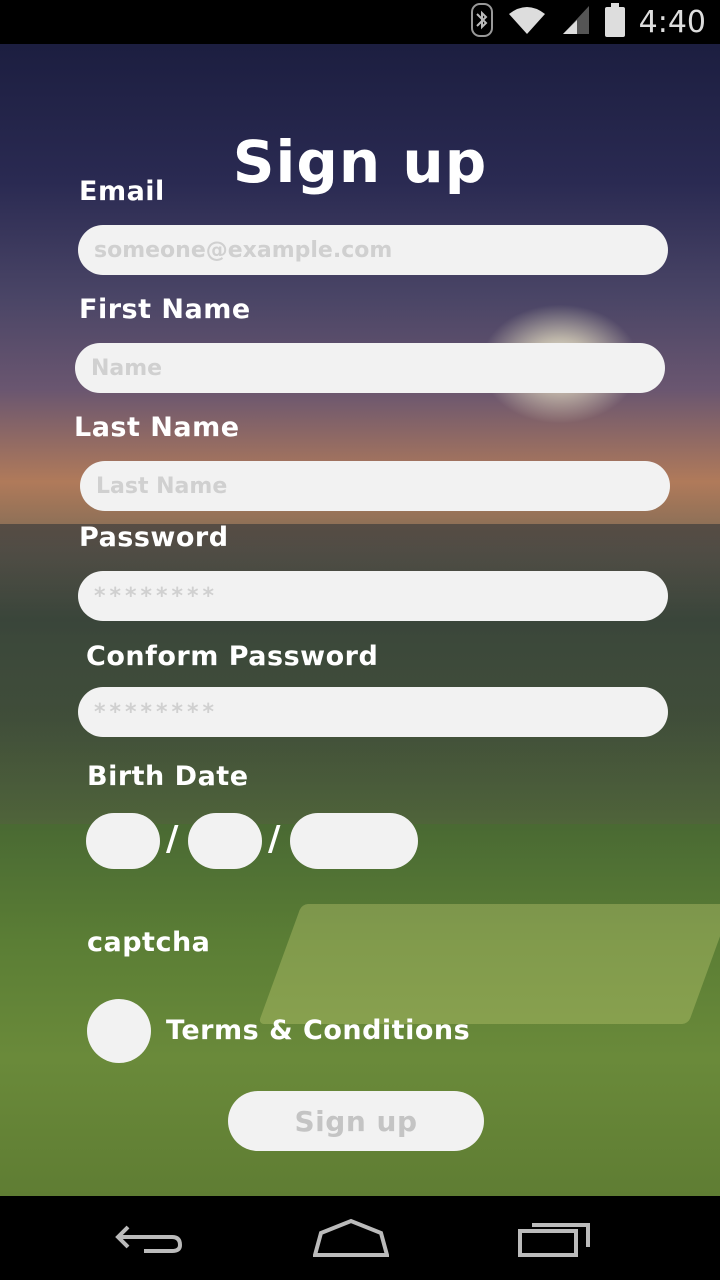 The height and width of the screenshot is (1280, 720). I want to click on signal-icon, so click(576, 22).